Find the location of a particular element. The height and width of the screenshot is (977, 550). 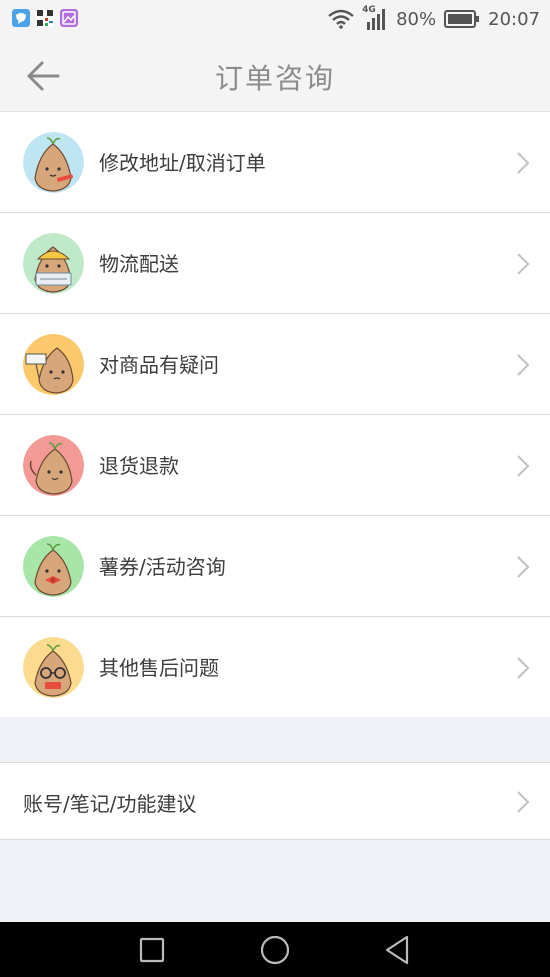

qr-code-icon is located at coordinates (45, 18).